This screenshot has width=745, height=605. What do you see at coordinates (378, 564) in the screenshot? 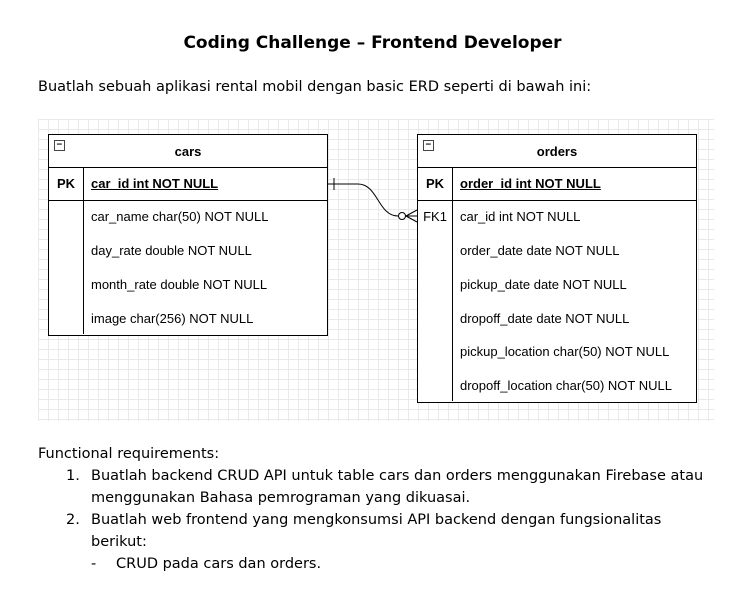
I see `requirement-sub-item: - CRUD pada cars dan orders.` at bounding box center [378, 564].